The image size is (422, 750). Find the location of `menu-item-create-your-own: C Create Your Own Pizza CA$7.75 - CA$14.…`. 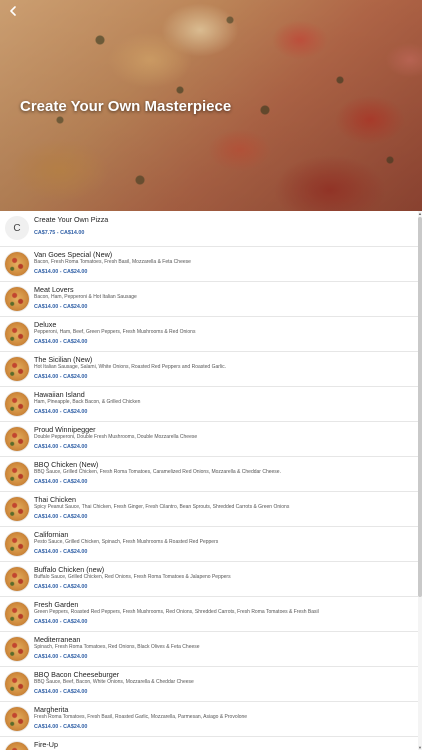

menu-item-create-your-own: C Create Your Own Pizza CA$7.75 - CA$14.… is located at coordinates (209, 229).